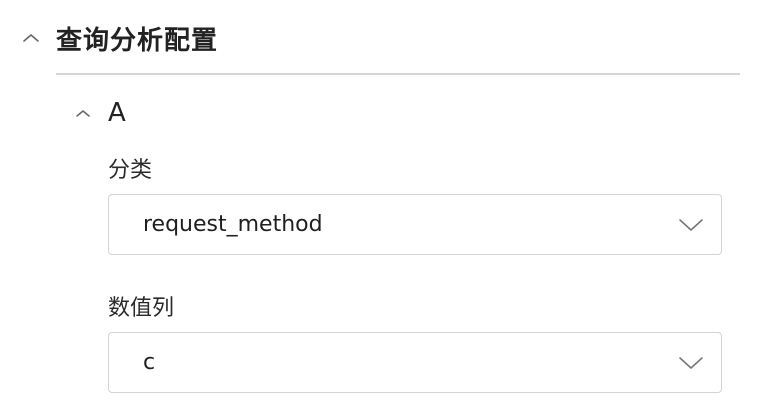 Image resolution: width=758 pixels, height=414 pixels. Describe the element at coordinates (233, 224) in the screenshot. I see `category-select-value: request_method` at that location.